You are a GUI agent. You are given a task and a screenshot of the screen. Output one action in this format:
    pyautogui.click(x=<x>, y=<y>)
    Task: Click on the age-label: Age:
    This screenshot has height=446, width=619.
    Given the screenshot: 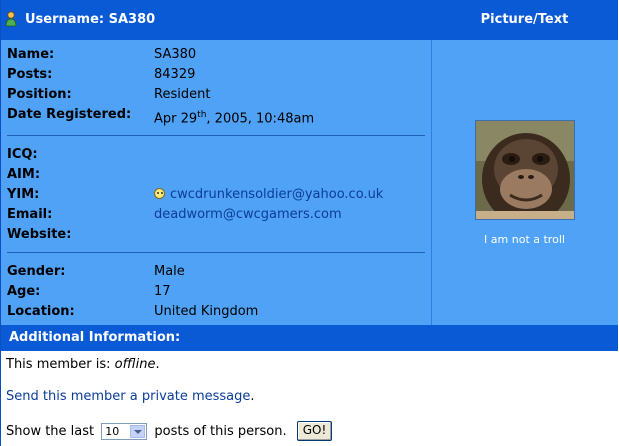 What is the action you would take?
    pyautogui.click(x=24, y=291)
    